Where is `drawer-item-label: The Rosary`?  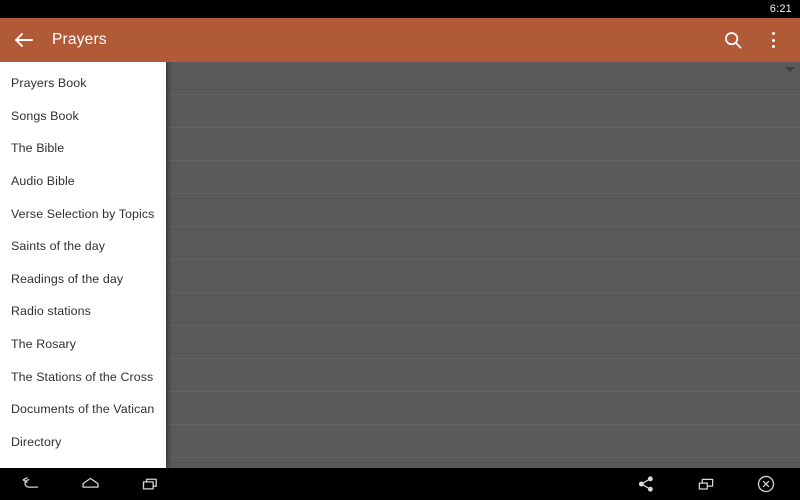 drawer-item-label: The Rosary is located at coordinates (44, 344).